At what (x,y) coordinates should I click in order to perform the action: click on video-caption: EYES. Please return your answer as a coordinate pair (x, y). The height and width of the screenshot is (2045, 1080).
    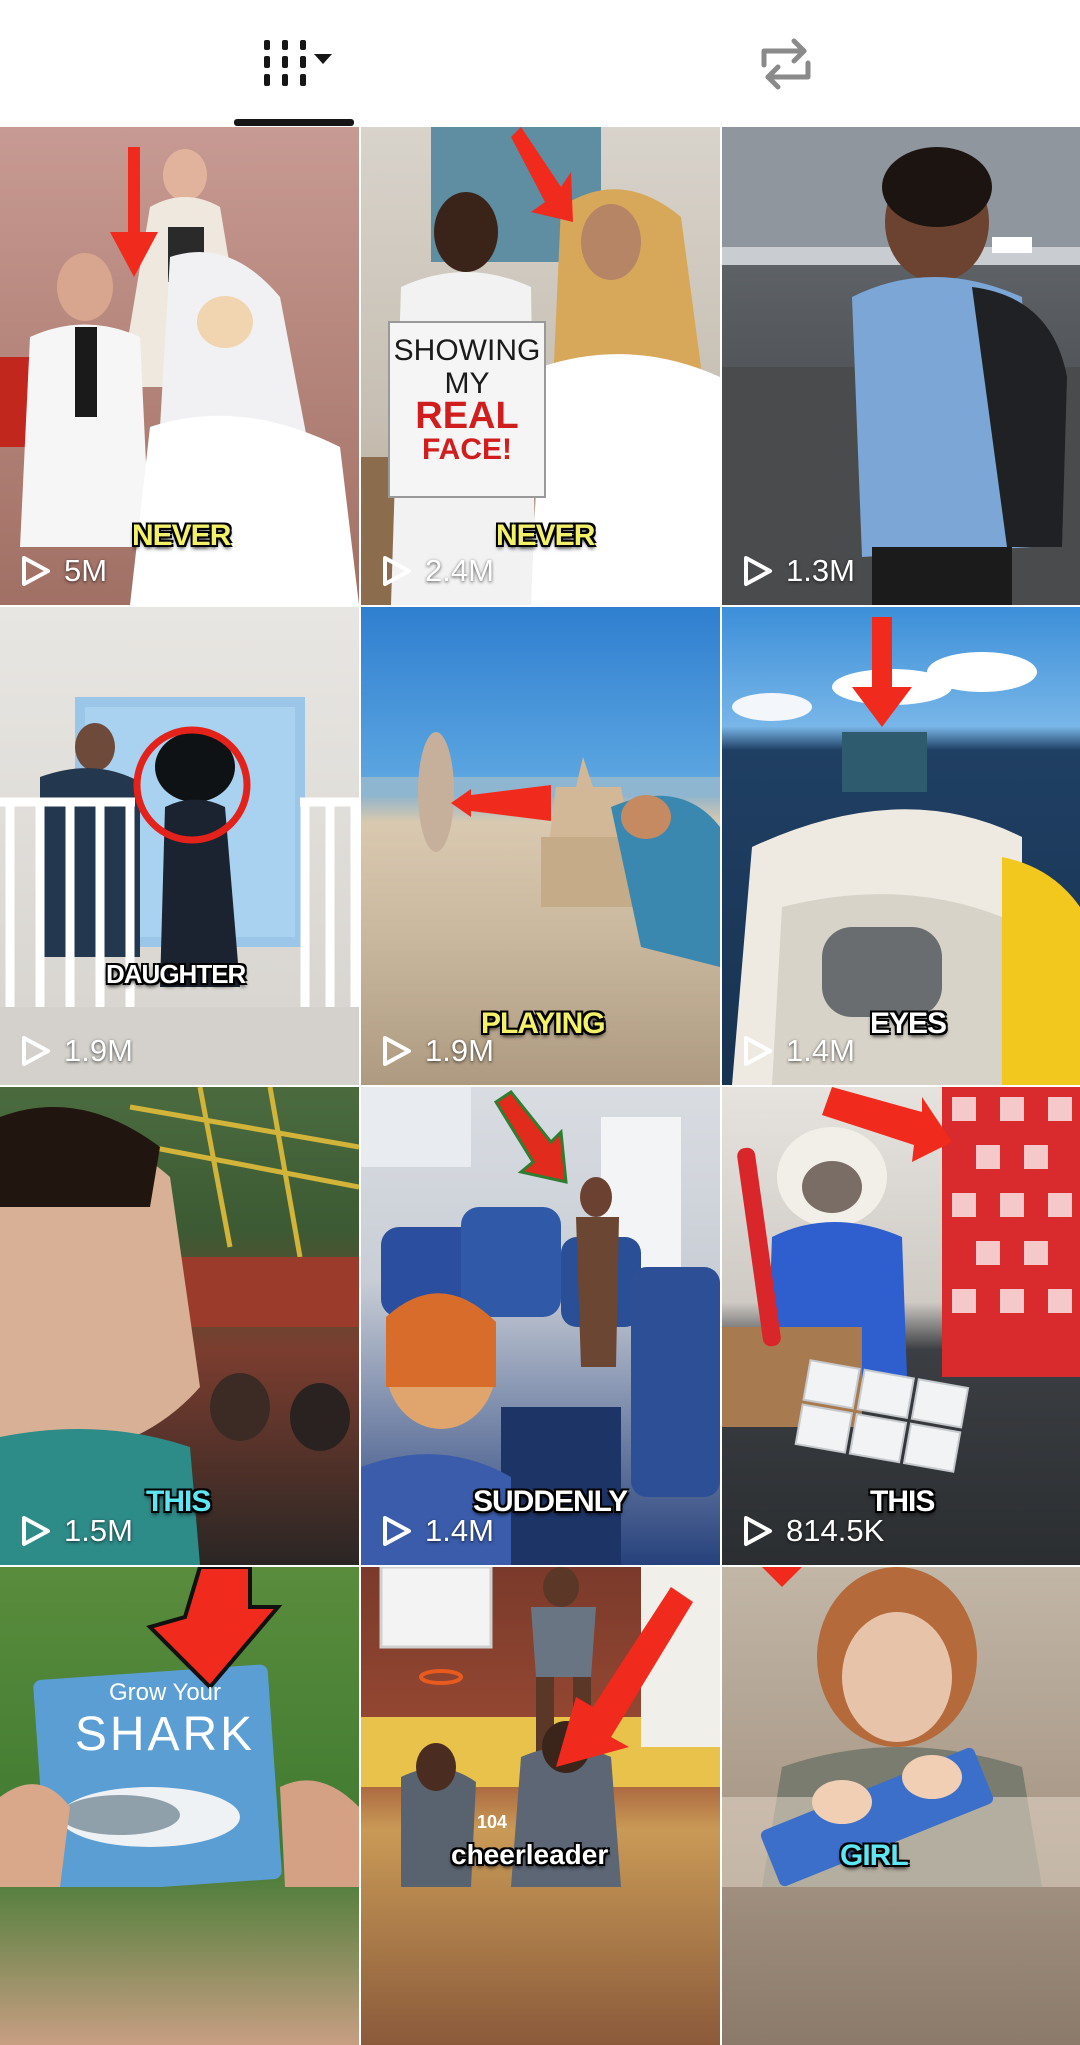
    Looking at the image, I should click on (908, 1023).